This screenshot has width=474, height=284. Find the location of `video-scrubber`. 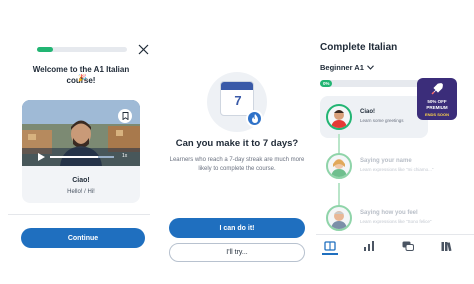

video-scrubber is located at coordinates (82, 157).